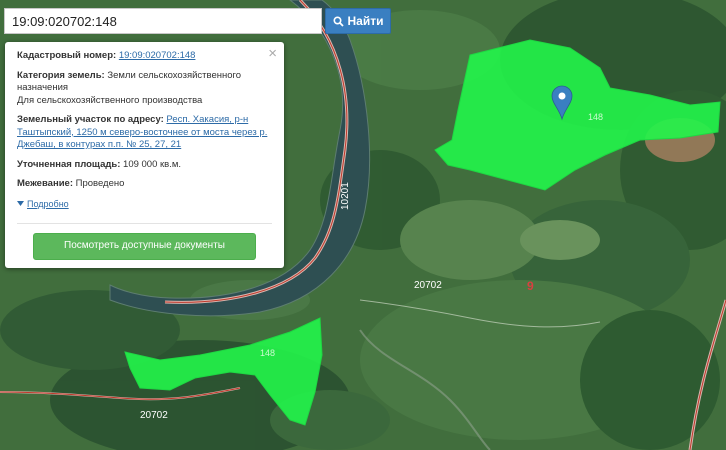 This screenshot has height=450, width=726. Describe the element at coordinates (100, 183) in the screenshot. I see `survey-value: Проведено` at that location.